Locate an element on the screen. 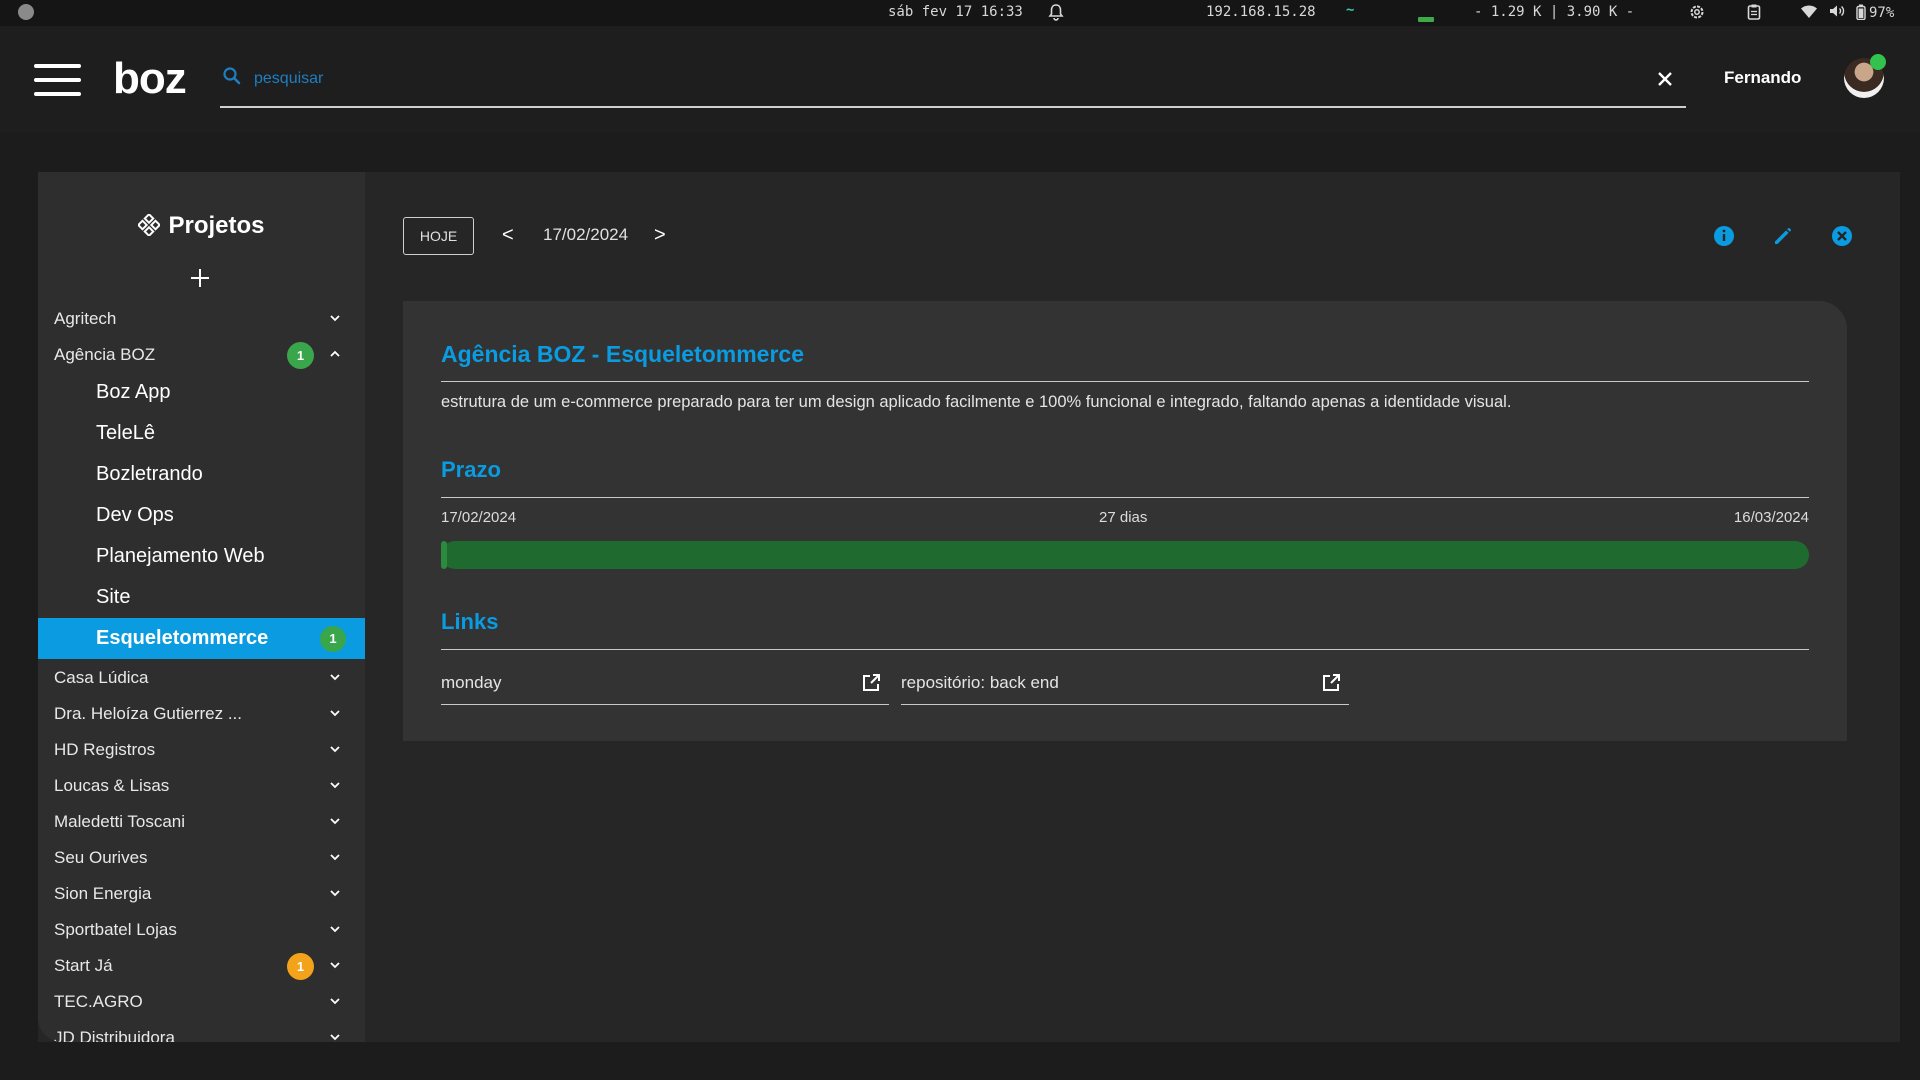 The width and height of the screenshot is (1920, 1080). sidebar-subitem-label: Boz App is located at coordinates (133, 392).